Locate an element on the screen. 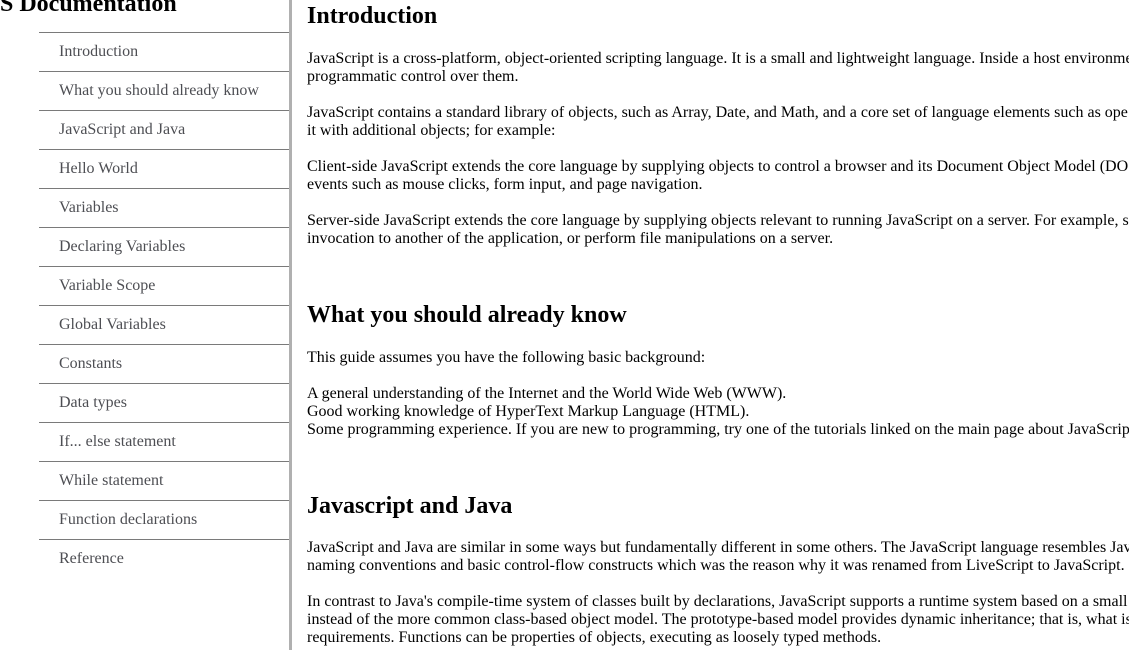 This screenshot has height=650, width=1129. section-title: Introduction is located at coordinates (372, 16).